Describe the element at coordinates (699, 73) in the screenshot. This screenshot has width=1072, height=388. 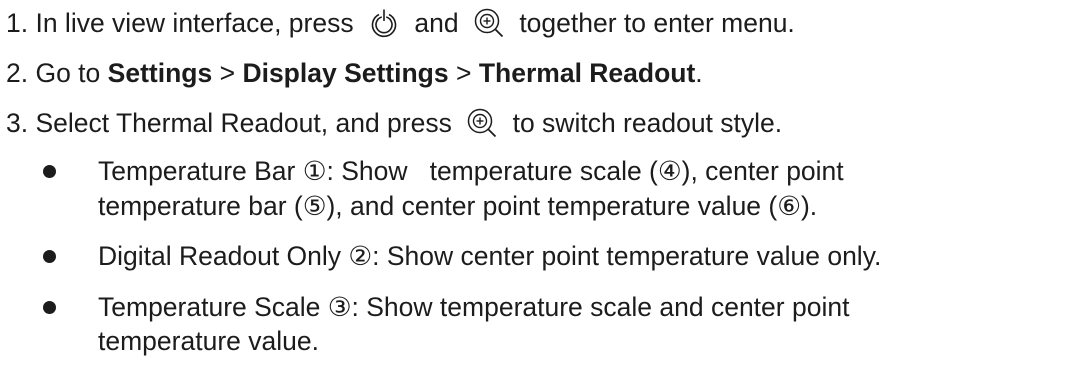
I see `step-2-end: .` at that location.